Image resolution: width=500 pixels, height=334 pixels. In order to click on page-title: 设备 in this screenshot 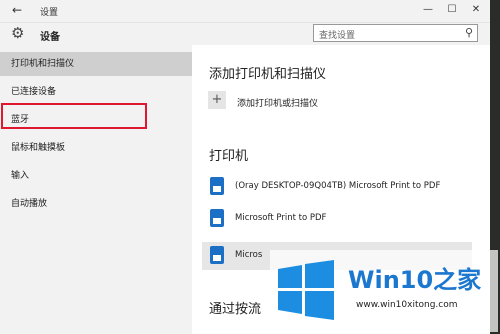, I will do `click(50, 37)`.